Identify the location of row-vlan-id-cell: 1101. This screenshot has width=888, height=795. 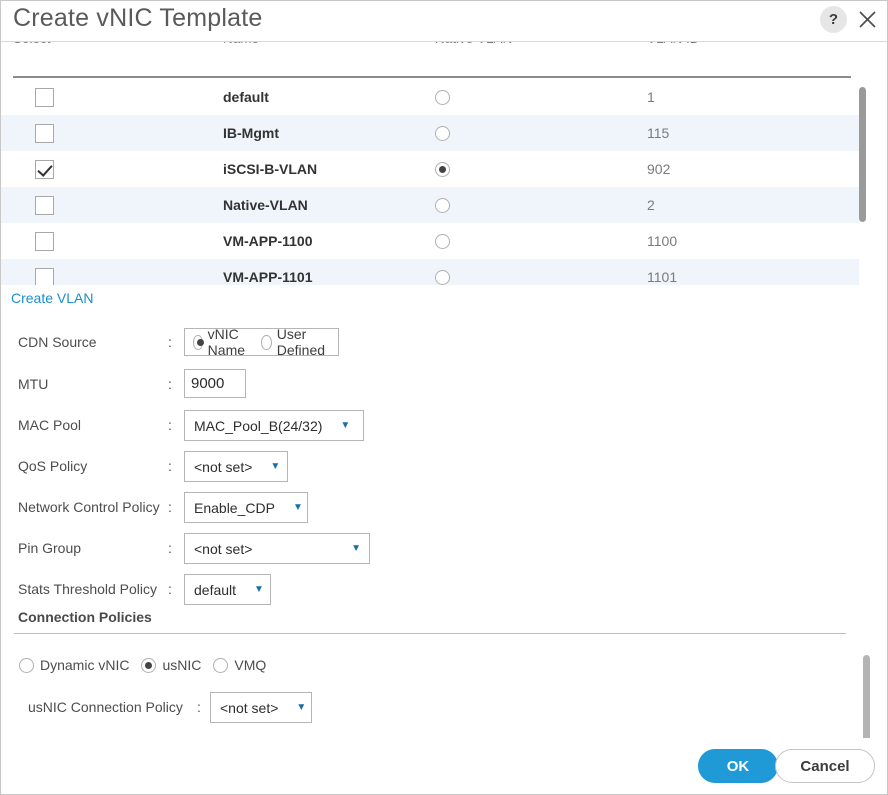
(662, 277).